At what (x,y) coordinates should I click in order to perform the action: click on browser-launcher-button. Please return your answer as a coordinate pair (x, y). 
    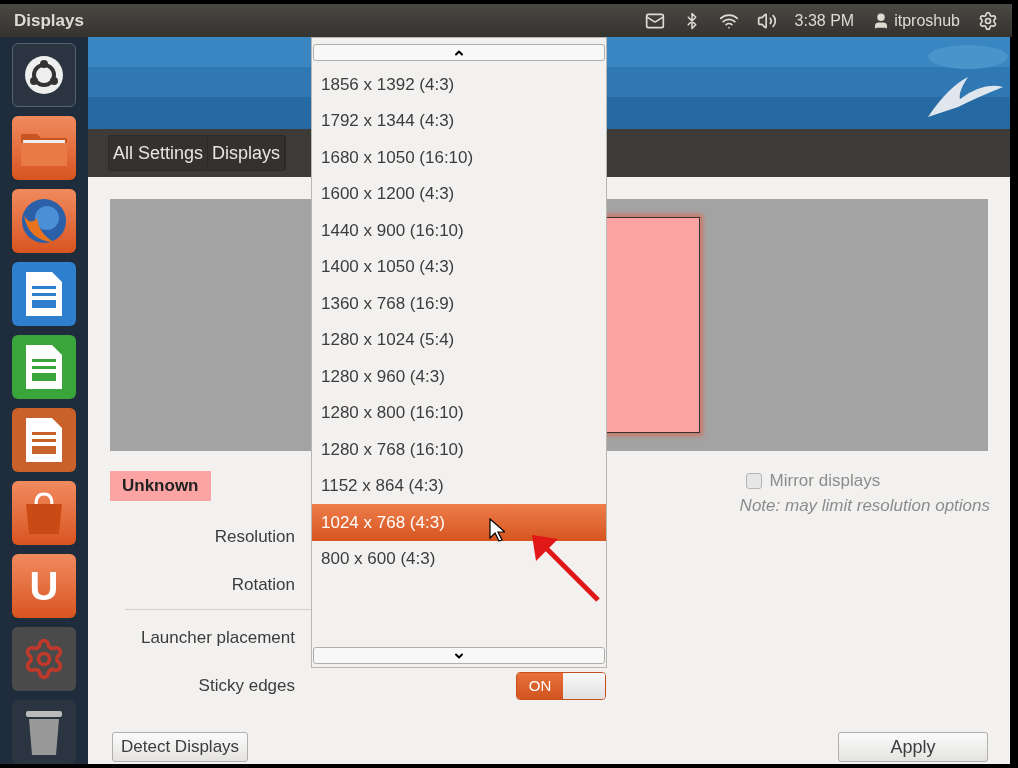
    Looking at the image, I should click on (44, 221).